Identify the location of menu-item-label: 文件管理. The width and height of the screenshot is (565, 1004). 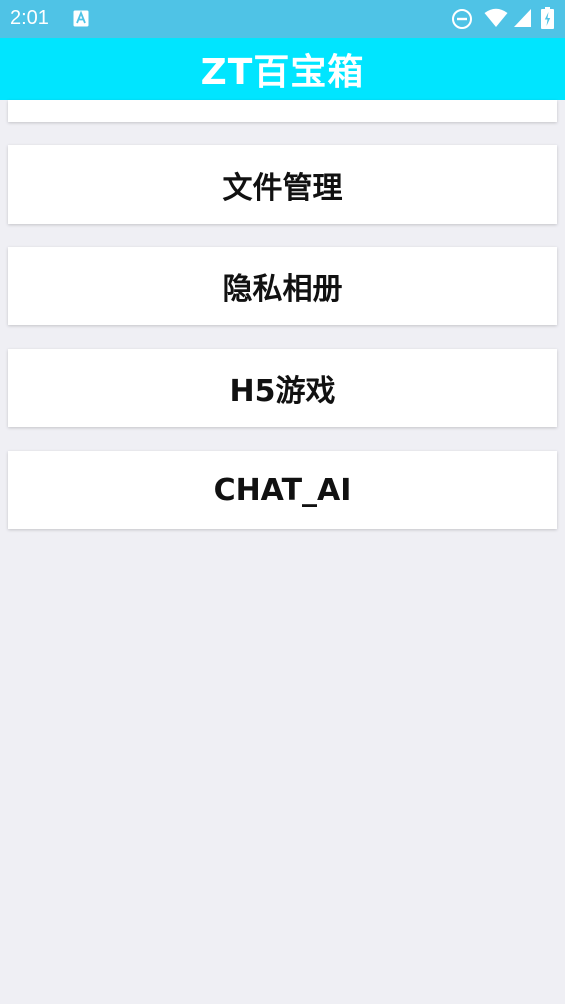
(282, 188).